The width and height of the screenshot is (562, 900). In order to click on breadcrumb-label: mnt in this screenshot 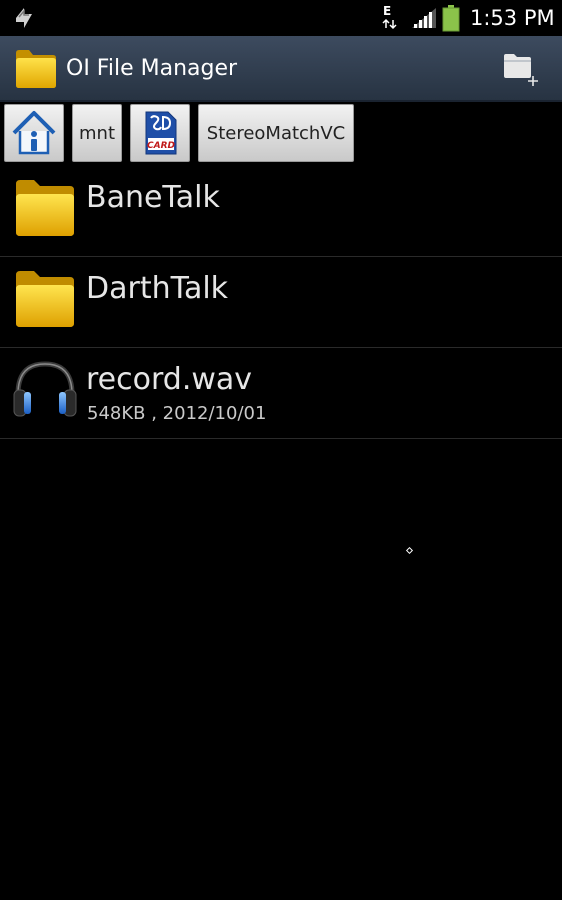, I will do `click(97, 133)`.